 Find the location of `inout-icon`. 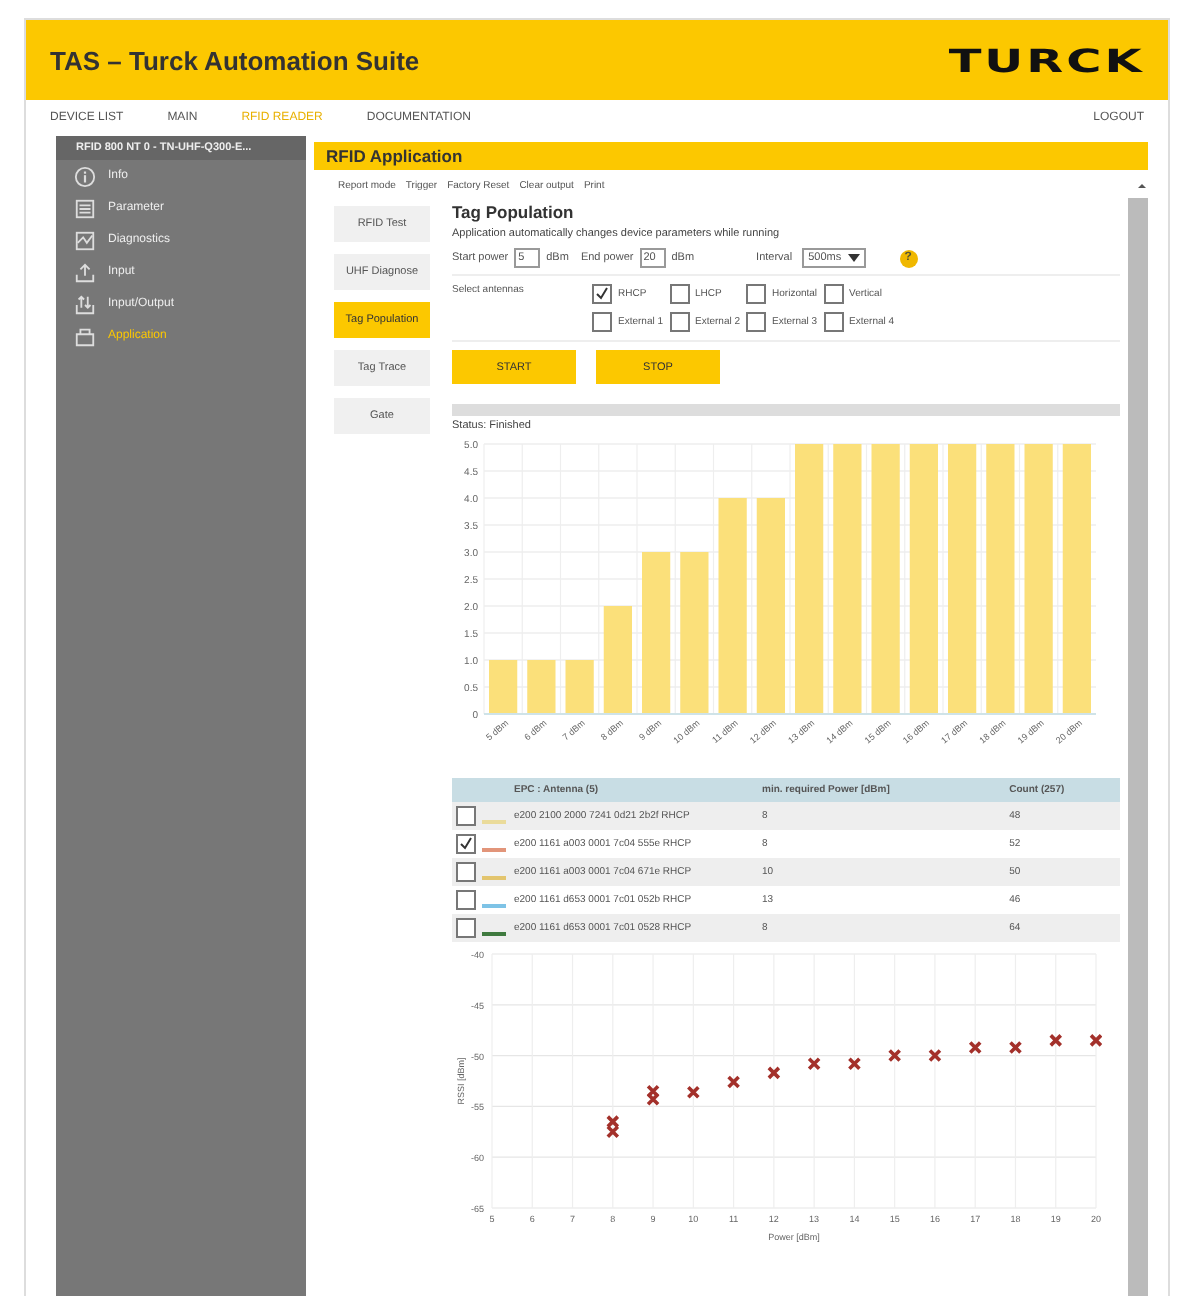

inout-icon is located at coordinates (85, 304).